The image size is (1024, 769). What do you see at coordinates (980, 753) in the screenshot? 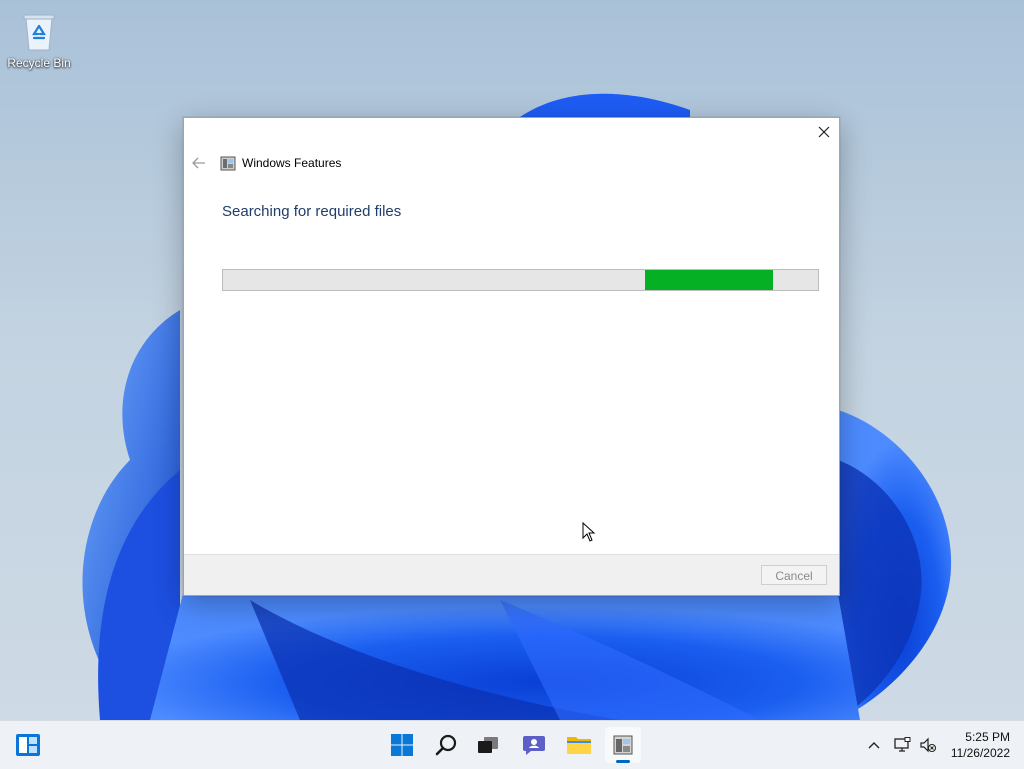
I see `clock-date: 11/26/2022` at bounding box center [980, 753].